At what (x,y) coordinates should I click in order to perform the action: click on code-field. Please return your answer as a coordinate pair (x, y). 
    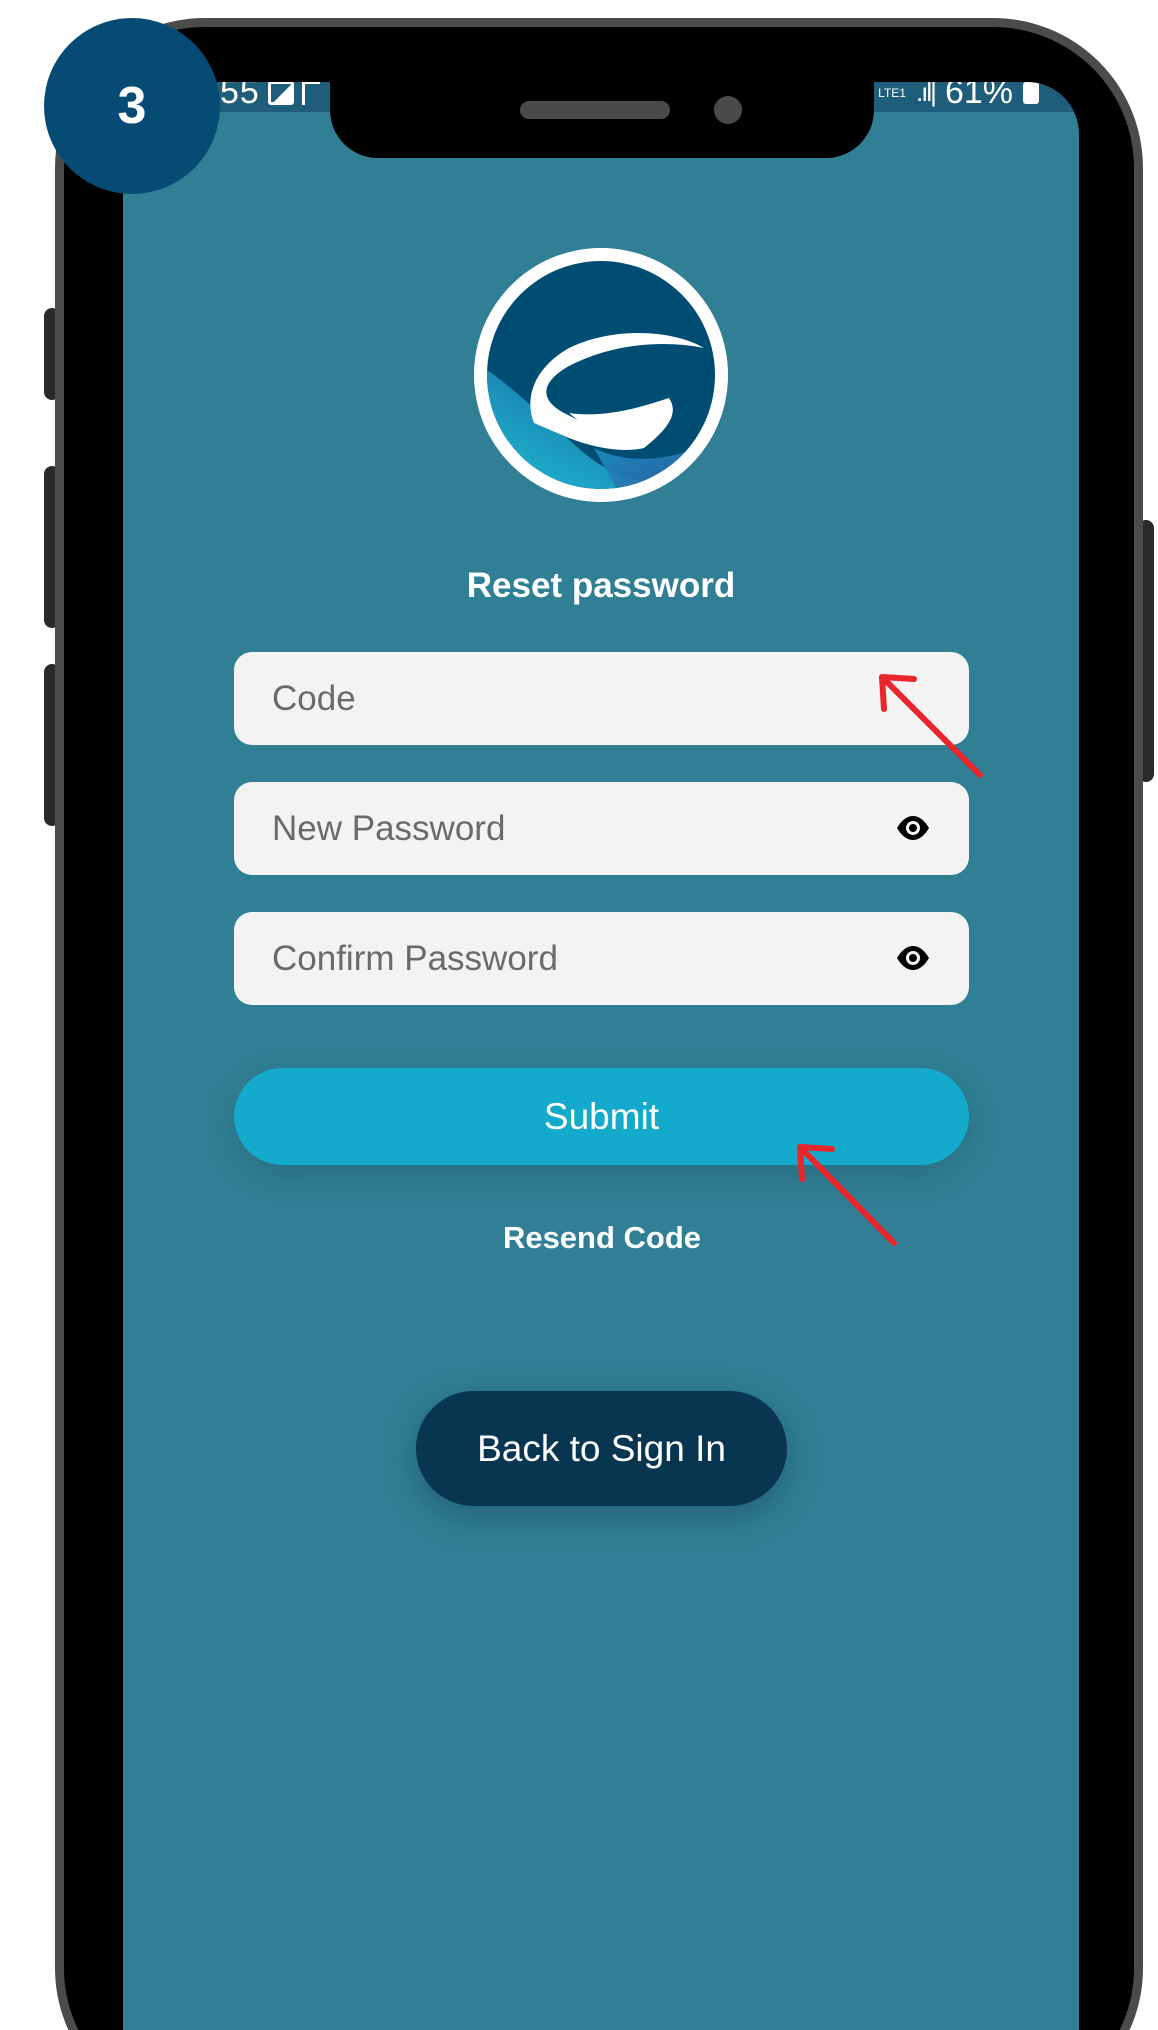
    Looking at the image, I should click on (601, 698).